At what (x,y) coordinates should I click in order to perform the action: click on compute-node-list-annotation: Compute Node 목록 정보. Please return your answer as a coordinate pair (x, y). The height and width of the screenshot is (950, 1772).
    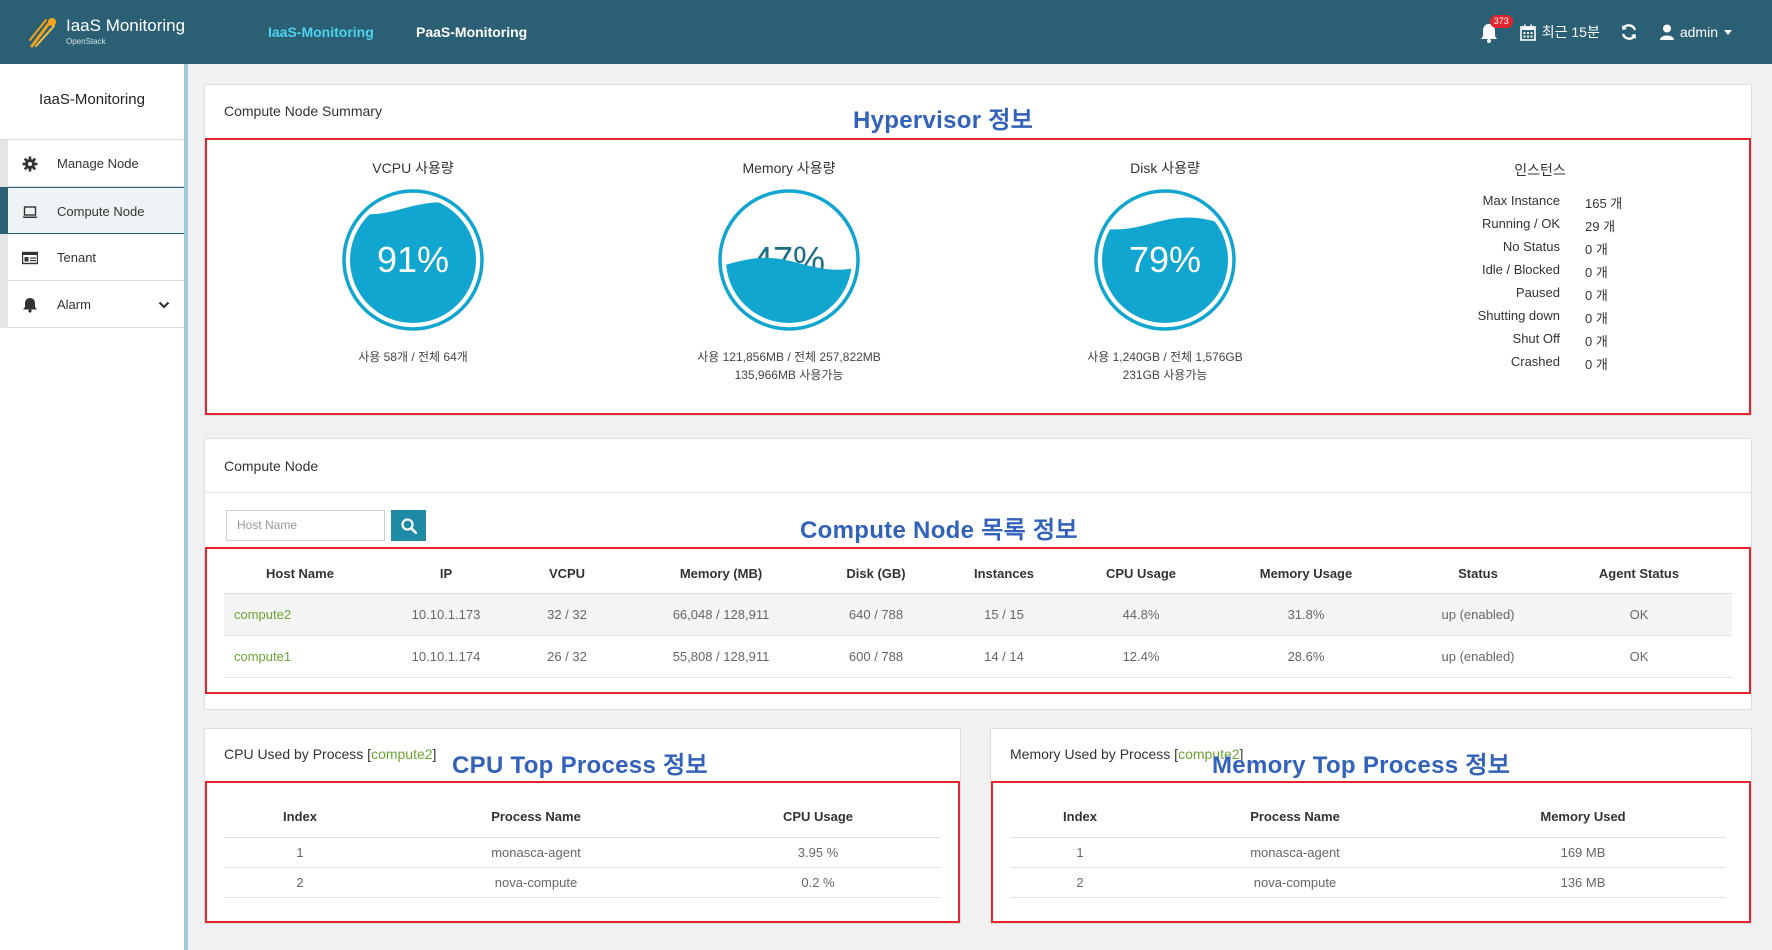
    Looking at the image, I should click on (939, 530).